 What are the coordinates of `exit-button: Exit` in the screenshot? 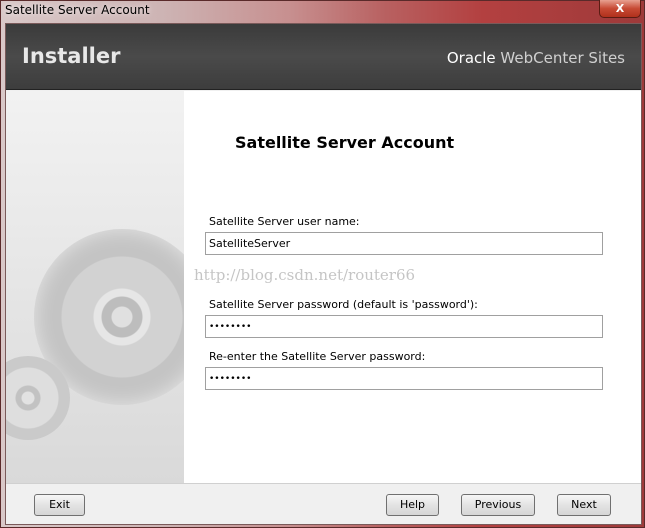 It's located at (59, 505).